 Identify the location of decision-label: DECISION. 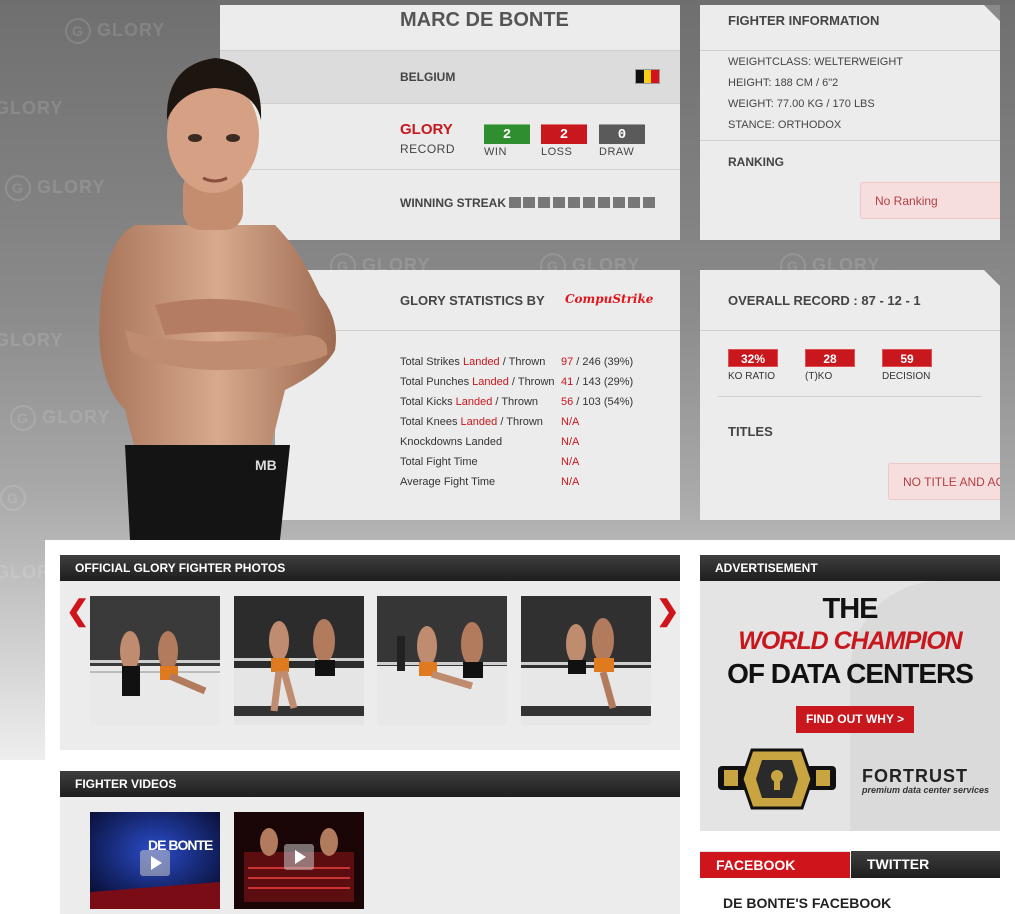
(906, 376).